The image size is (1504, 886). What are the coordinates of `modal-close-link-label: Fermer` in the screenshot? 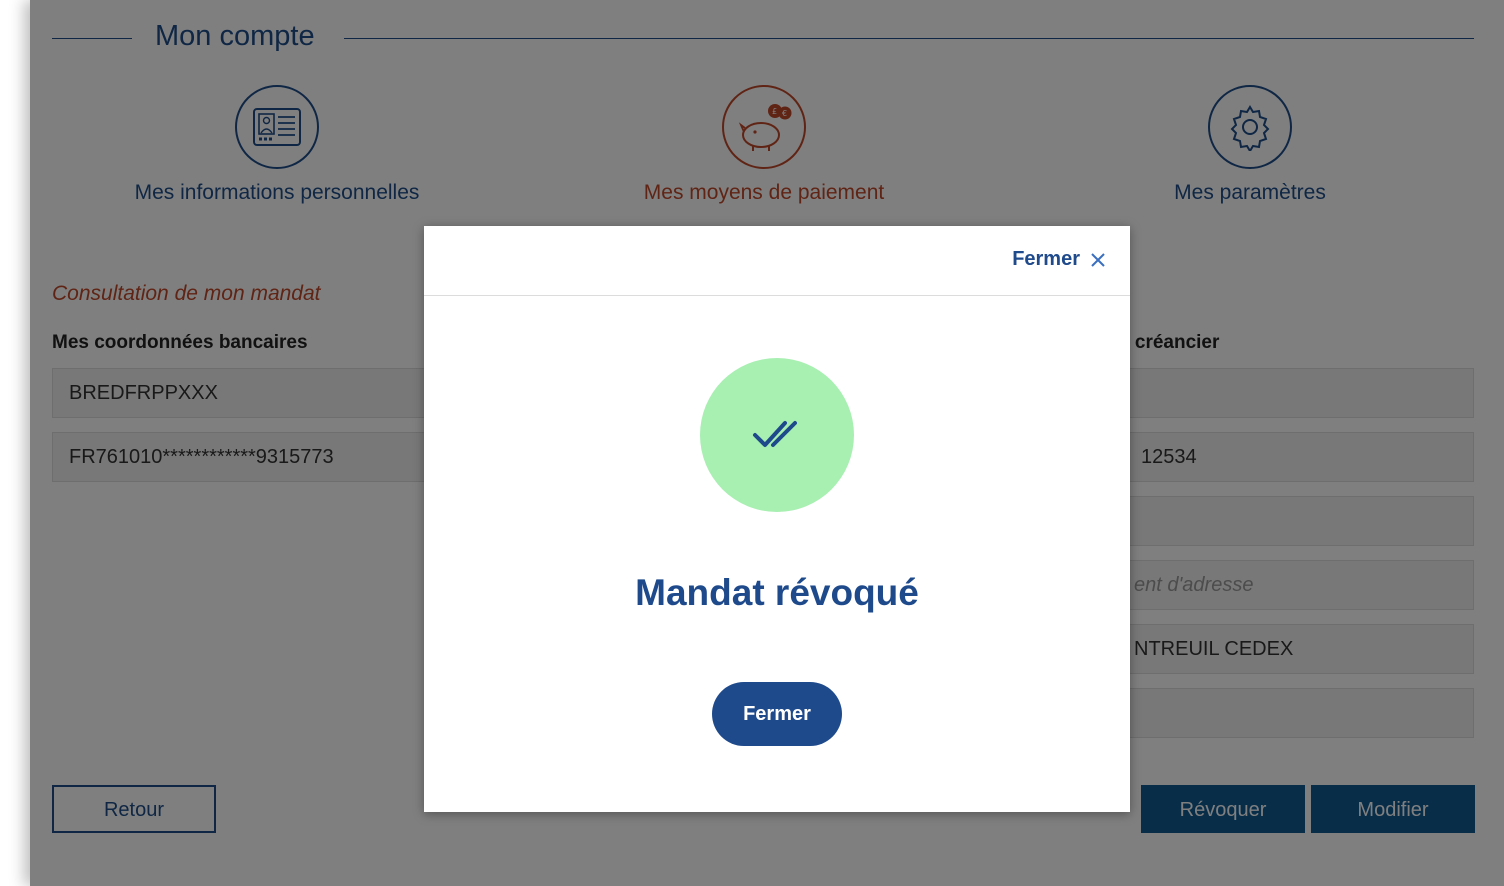 It's located at (1046, 259).